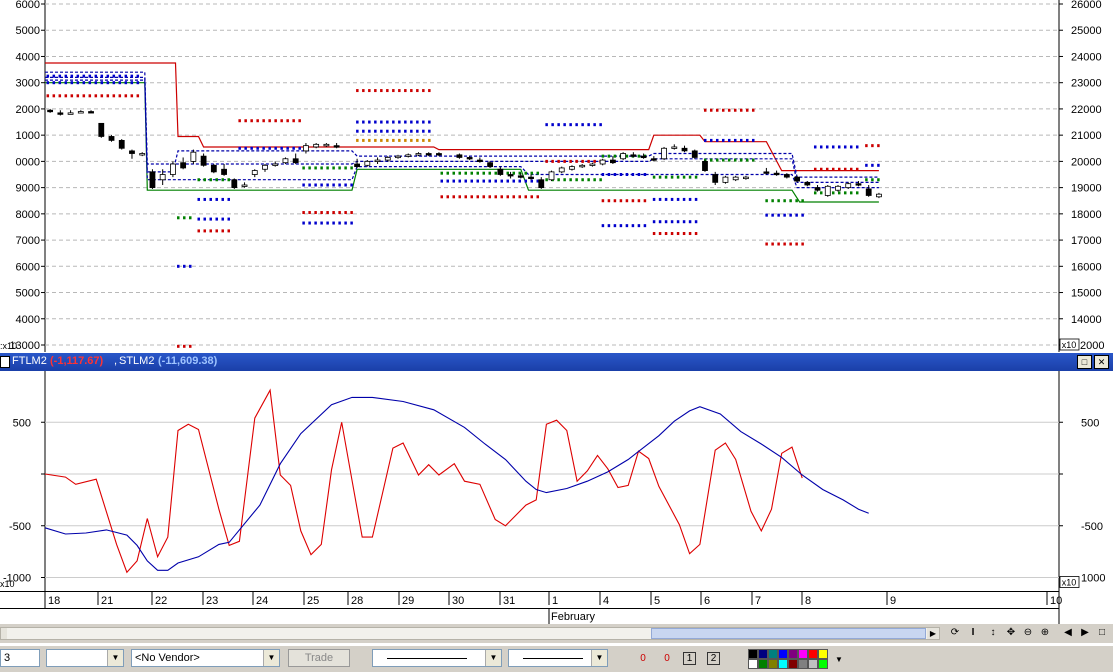  Describe the element at coordinates (5, 362) in the screenshot. I see `pane-menu-icon` at that location.